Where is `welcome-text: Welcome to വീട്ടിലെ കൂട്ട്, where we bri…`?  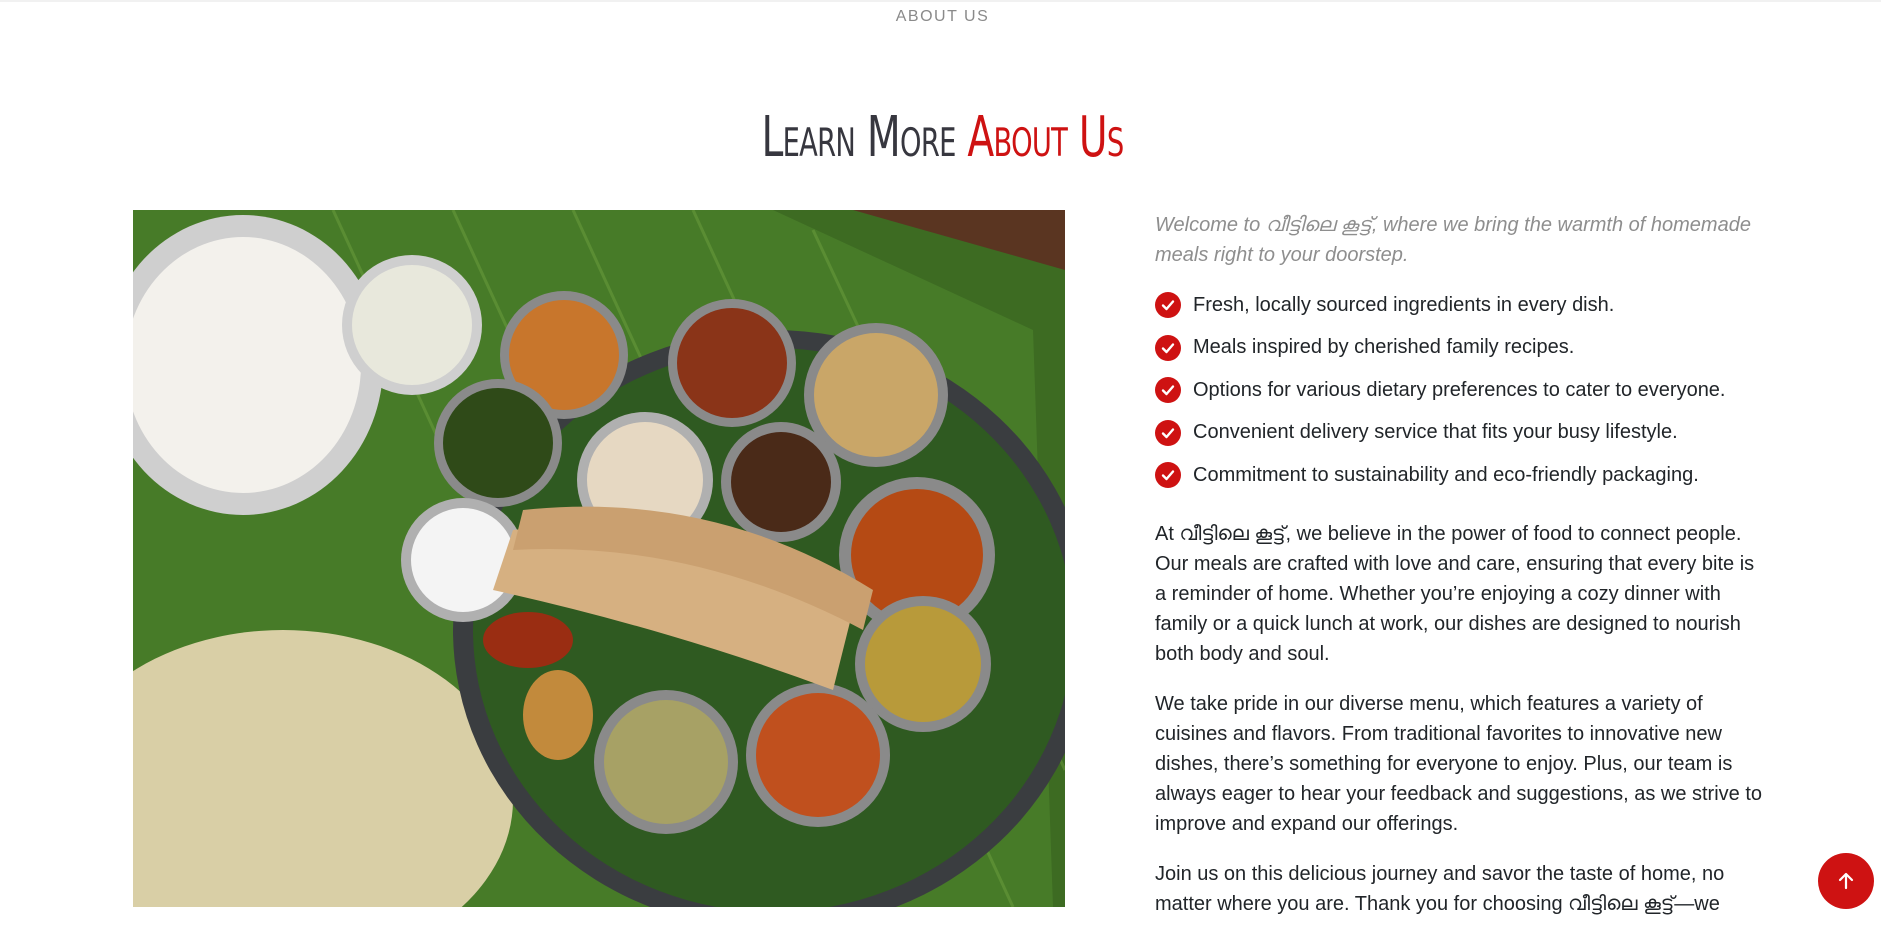 welcome-text: Welcome to വീട്ടിലെ കൂട്ട്, where we bri… is located at coordinates (1453, 240).